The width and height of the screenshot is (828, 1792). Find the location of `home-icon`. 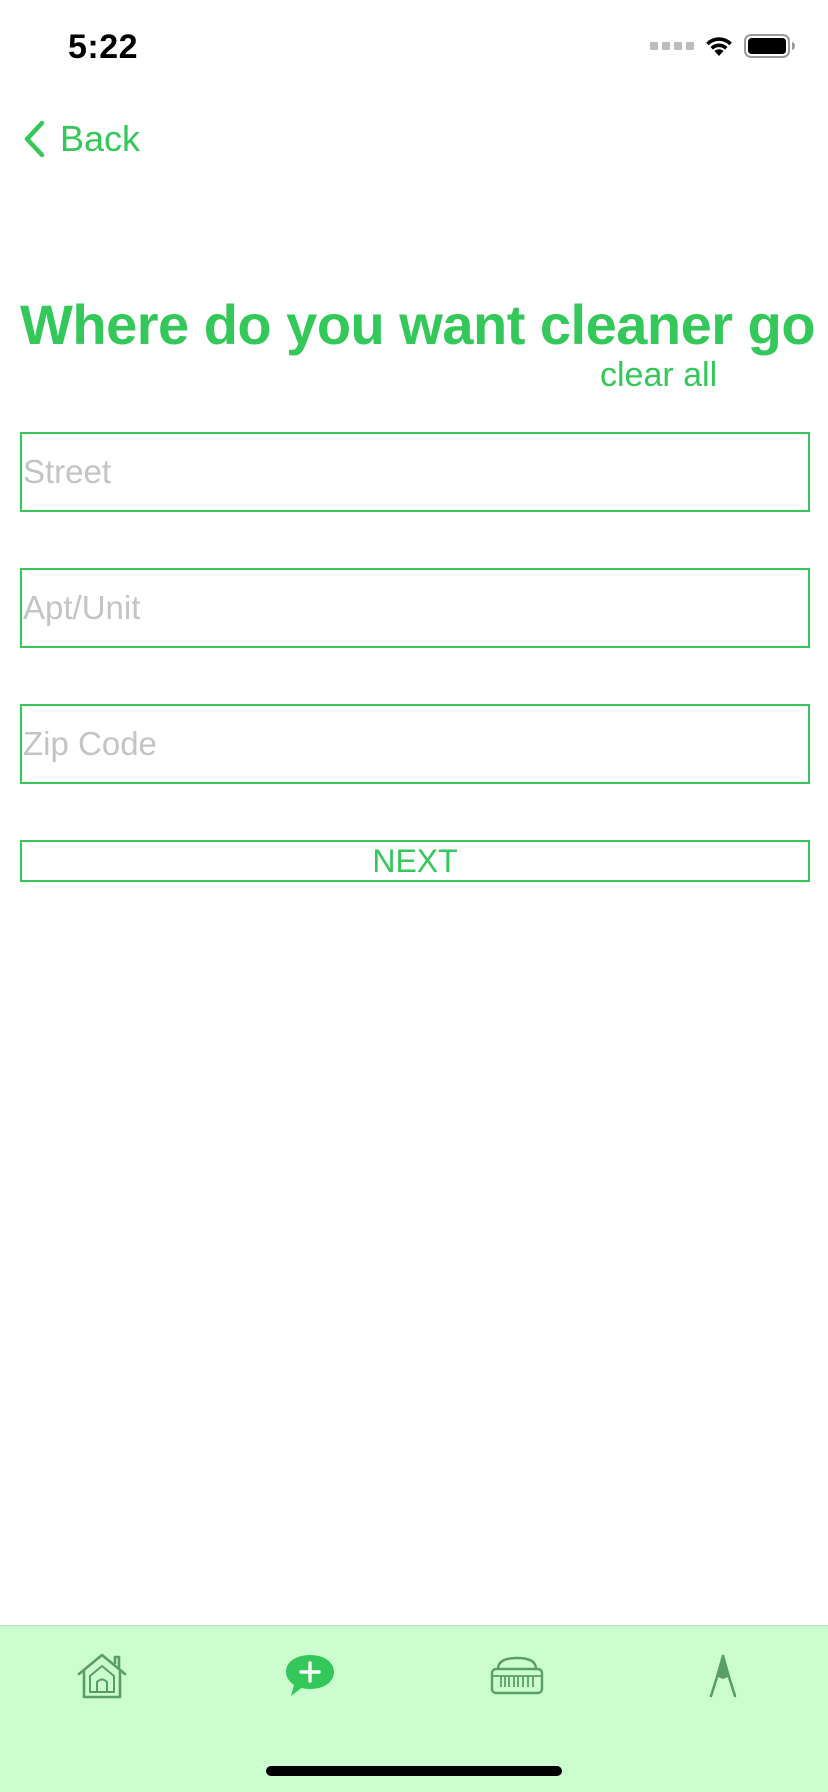

home-icon is located at coordinates (102, 1676).